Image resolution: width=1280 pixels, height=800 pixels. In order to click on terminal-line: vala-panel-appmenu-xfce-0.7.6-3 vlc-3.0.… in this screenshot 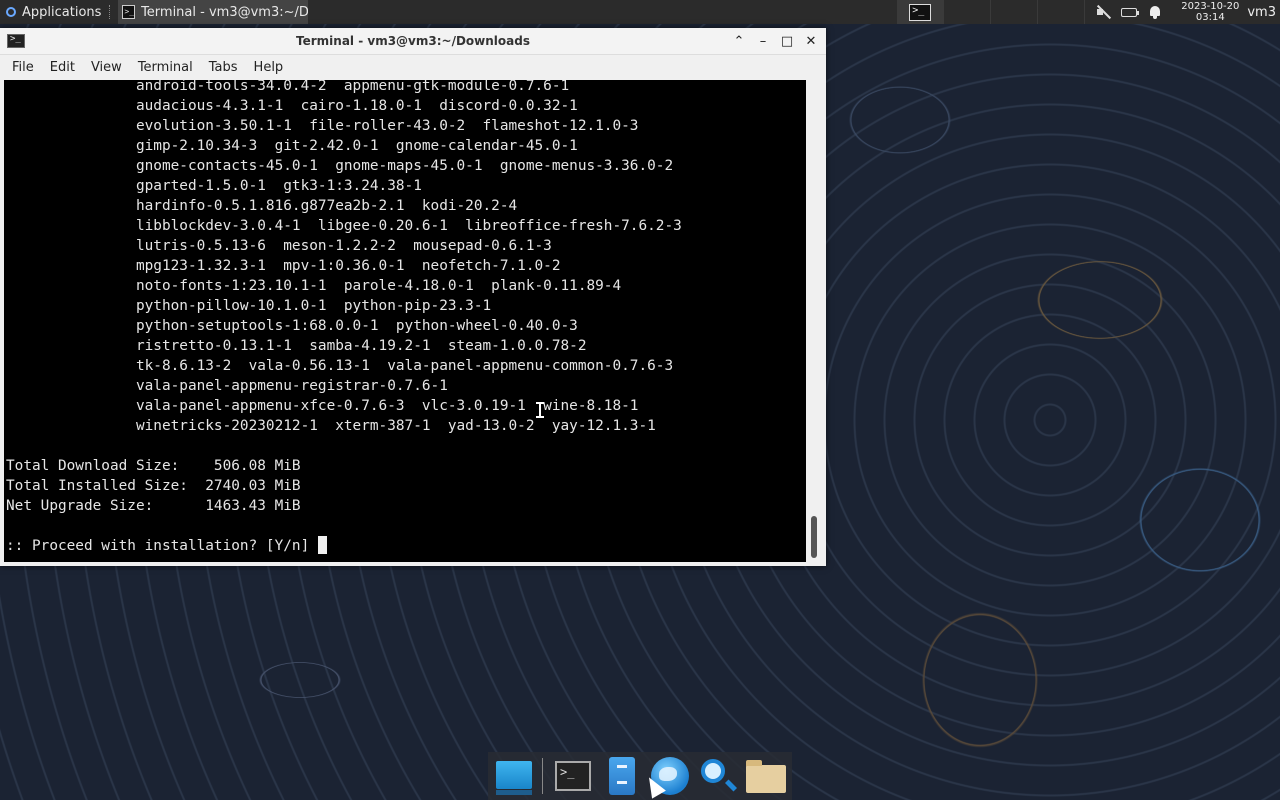, I will do `click(322, 406)`.